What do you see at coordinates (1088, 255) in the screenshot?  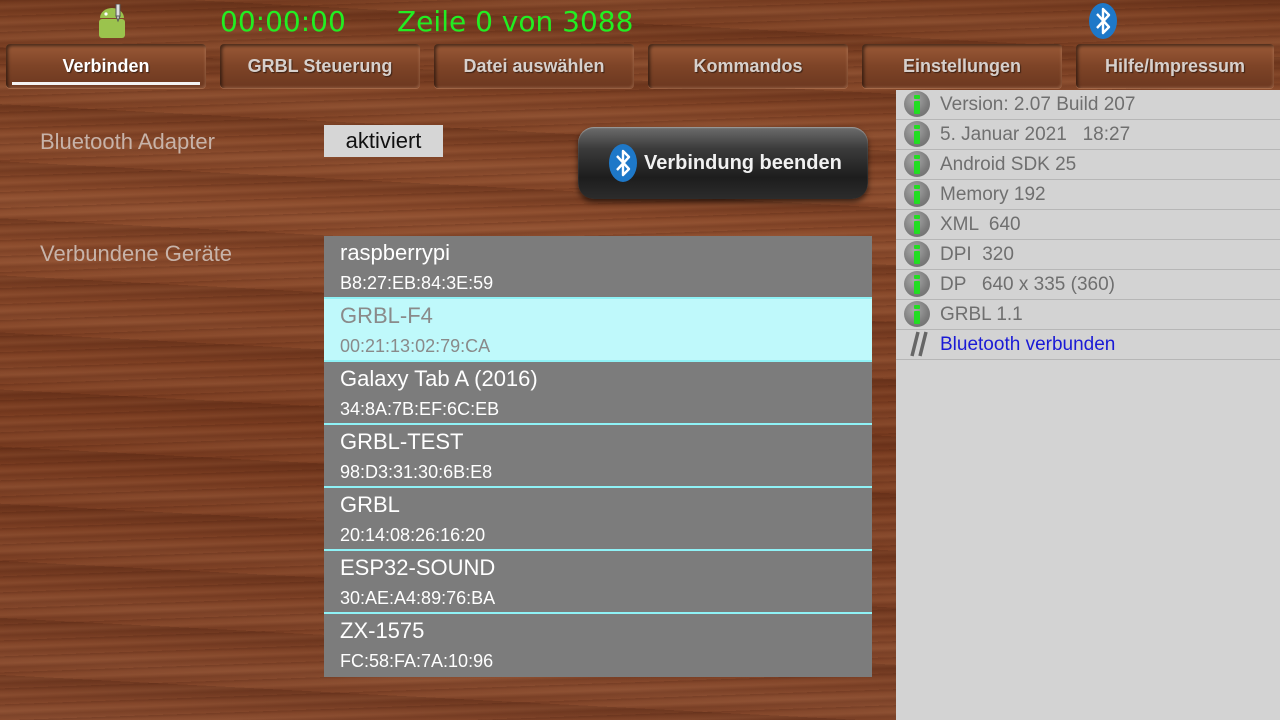 I see `info-row-dpi: DPI 320` at bounding box center [1088, 255].